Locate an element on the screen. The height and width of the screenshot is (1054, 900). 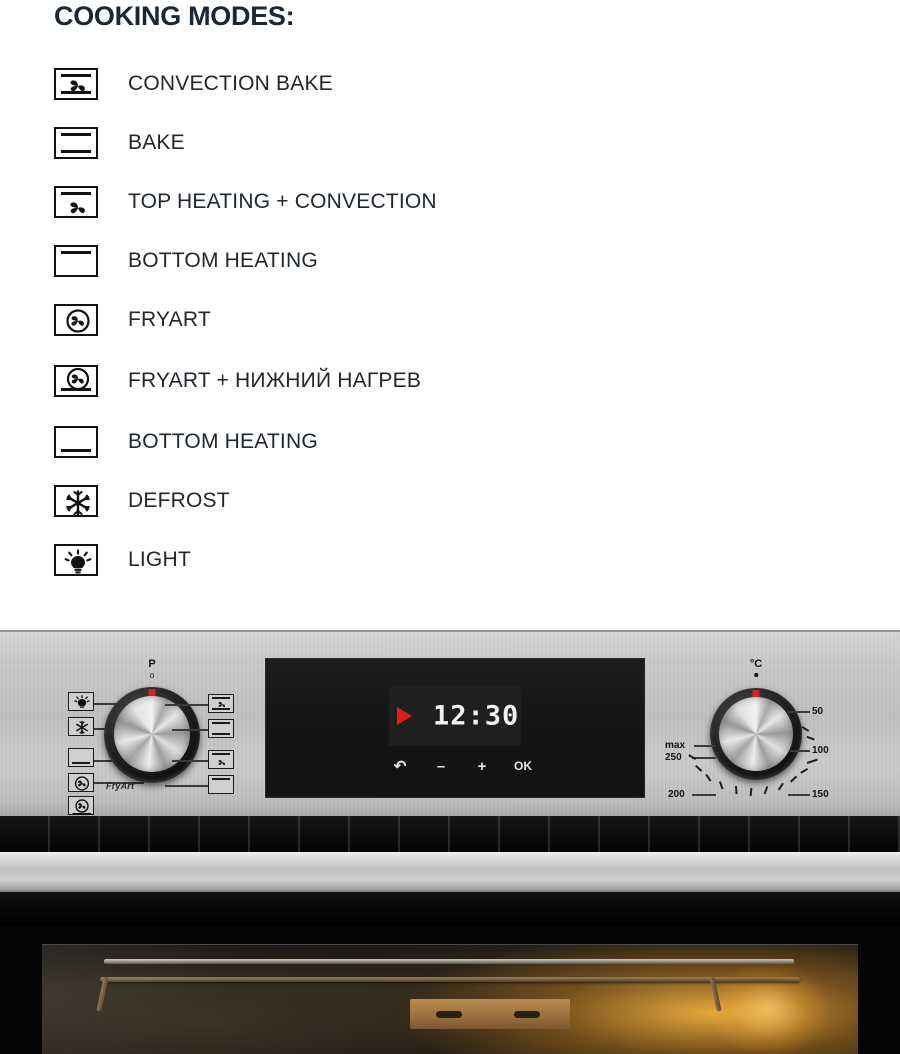
panel-fryart-icon is located at coordinates (81, 782).